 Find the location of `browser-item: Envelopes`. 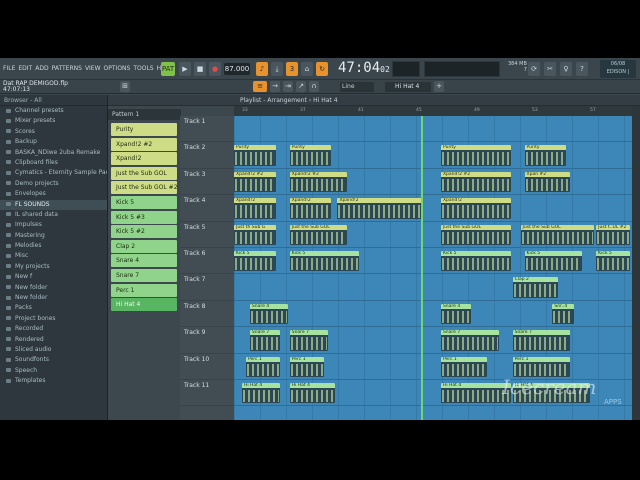

browser-item: Envelopes is located at coordinates (53, 194).